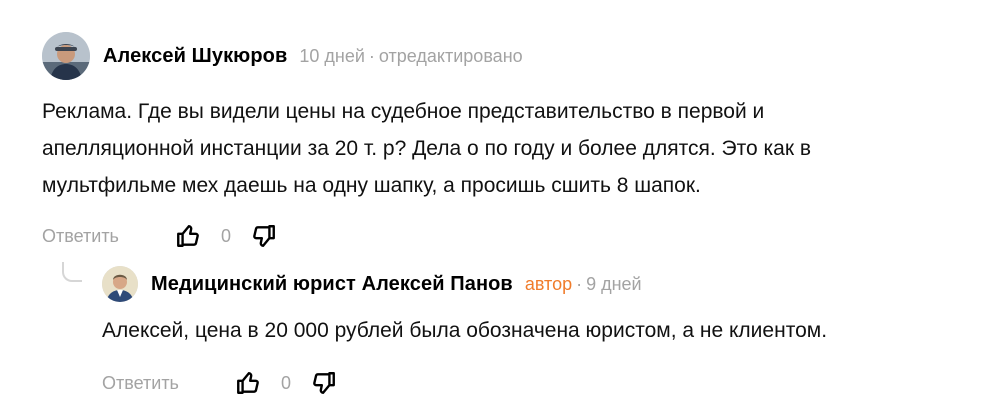 This screenshot has width=1007, height=418. Describe the element at coordinates (195, 56) in the screenshot. I see `author-name: Алексей Шукюров` at that location.